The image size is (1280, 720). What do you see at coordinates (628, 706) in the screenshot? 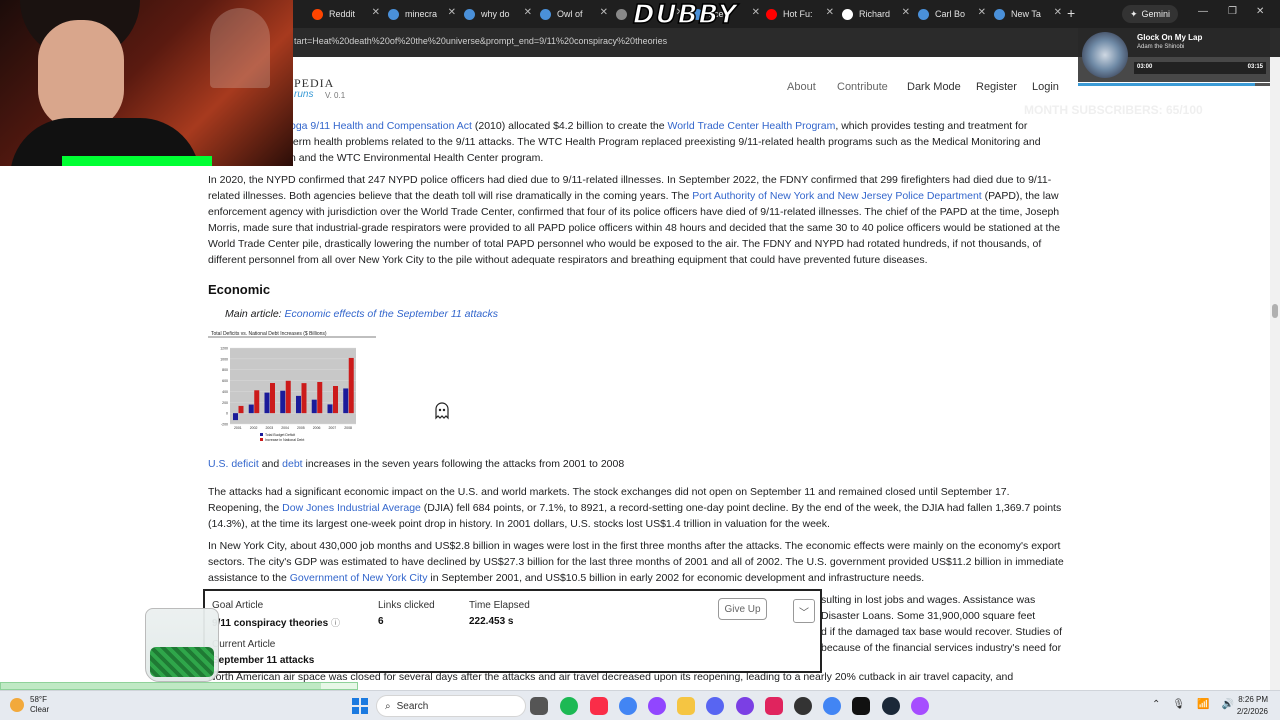
I see `chrome-icon` at bounding box center [628, 706].